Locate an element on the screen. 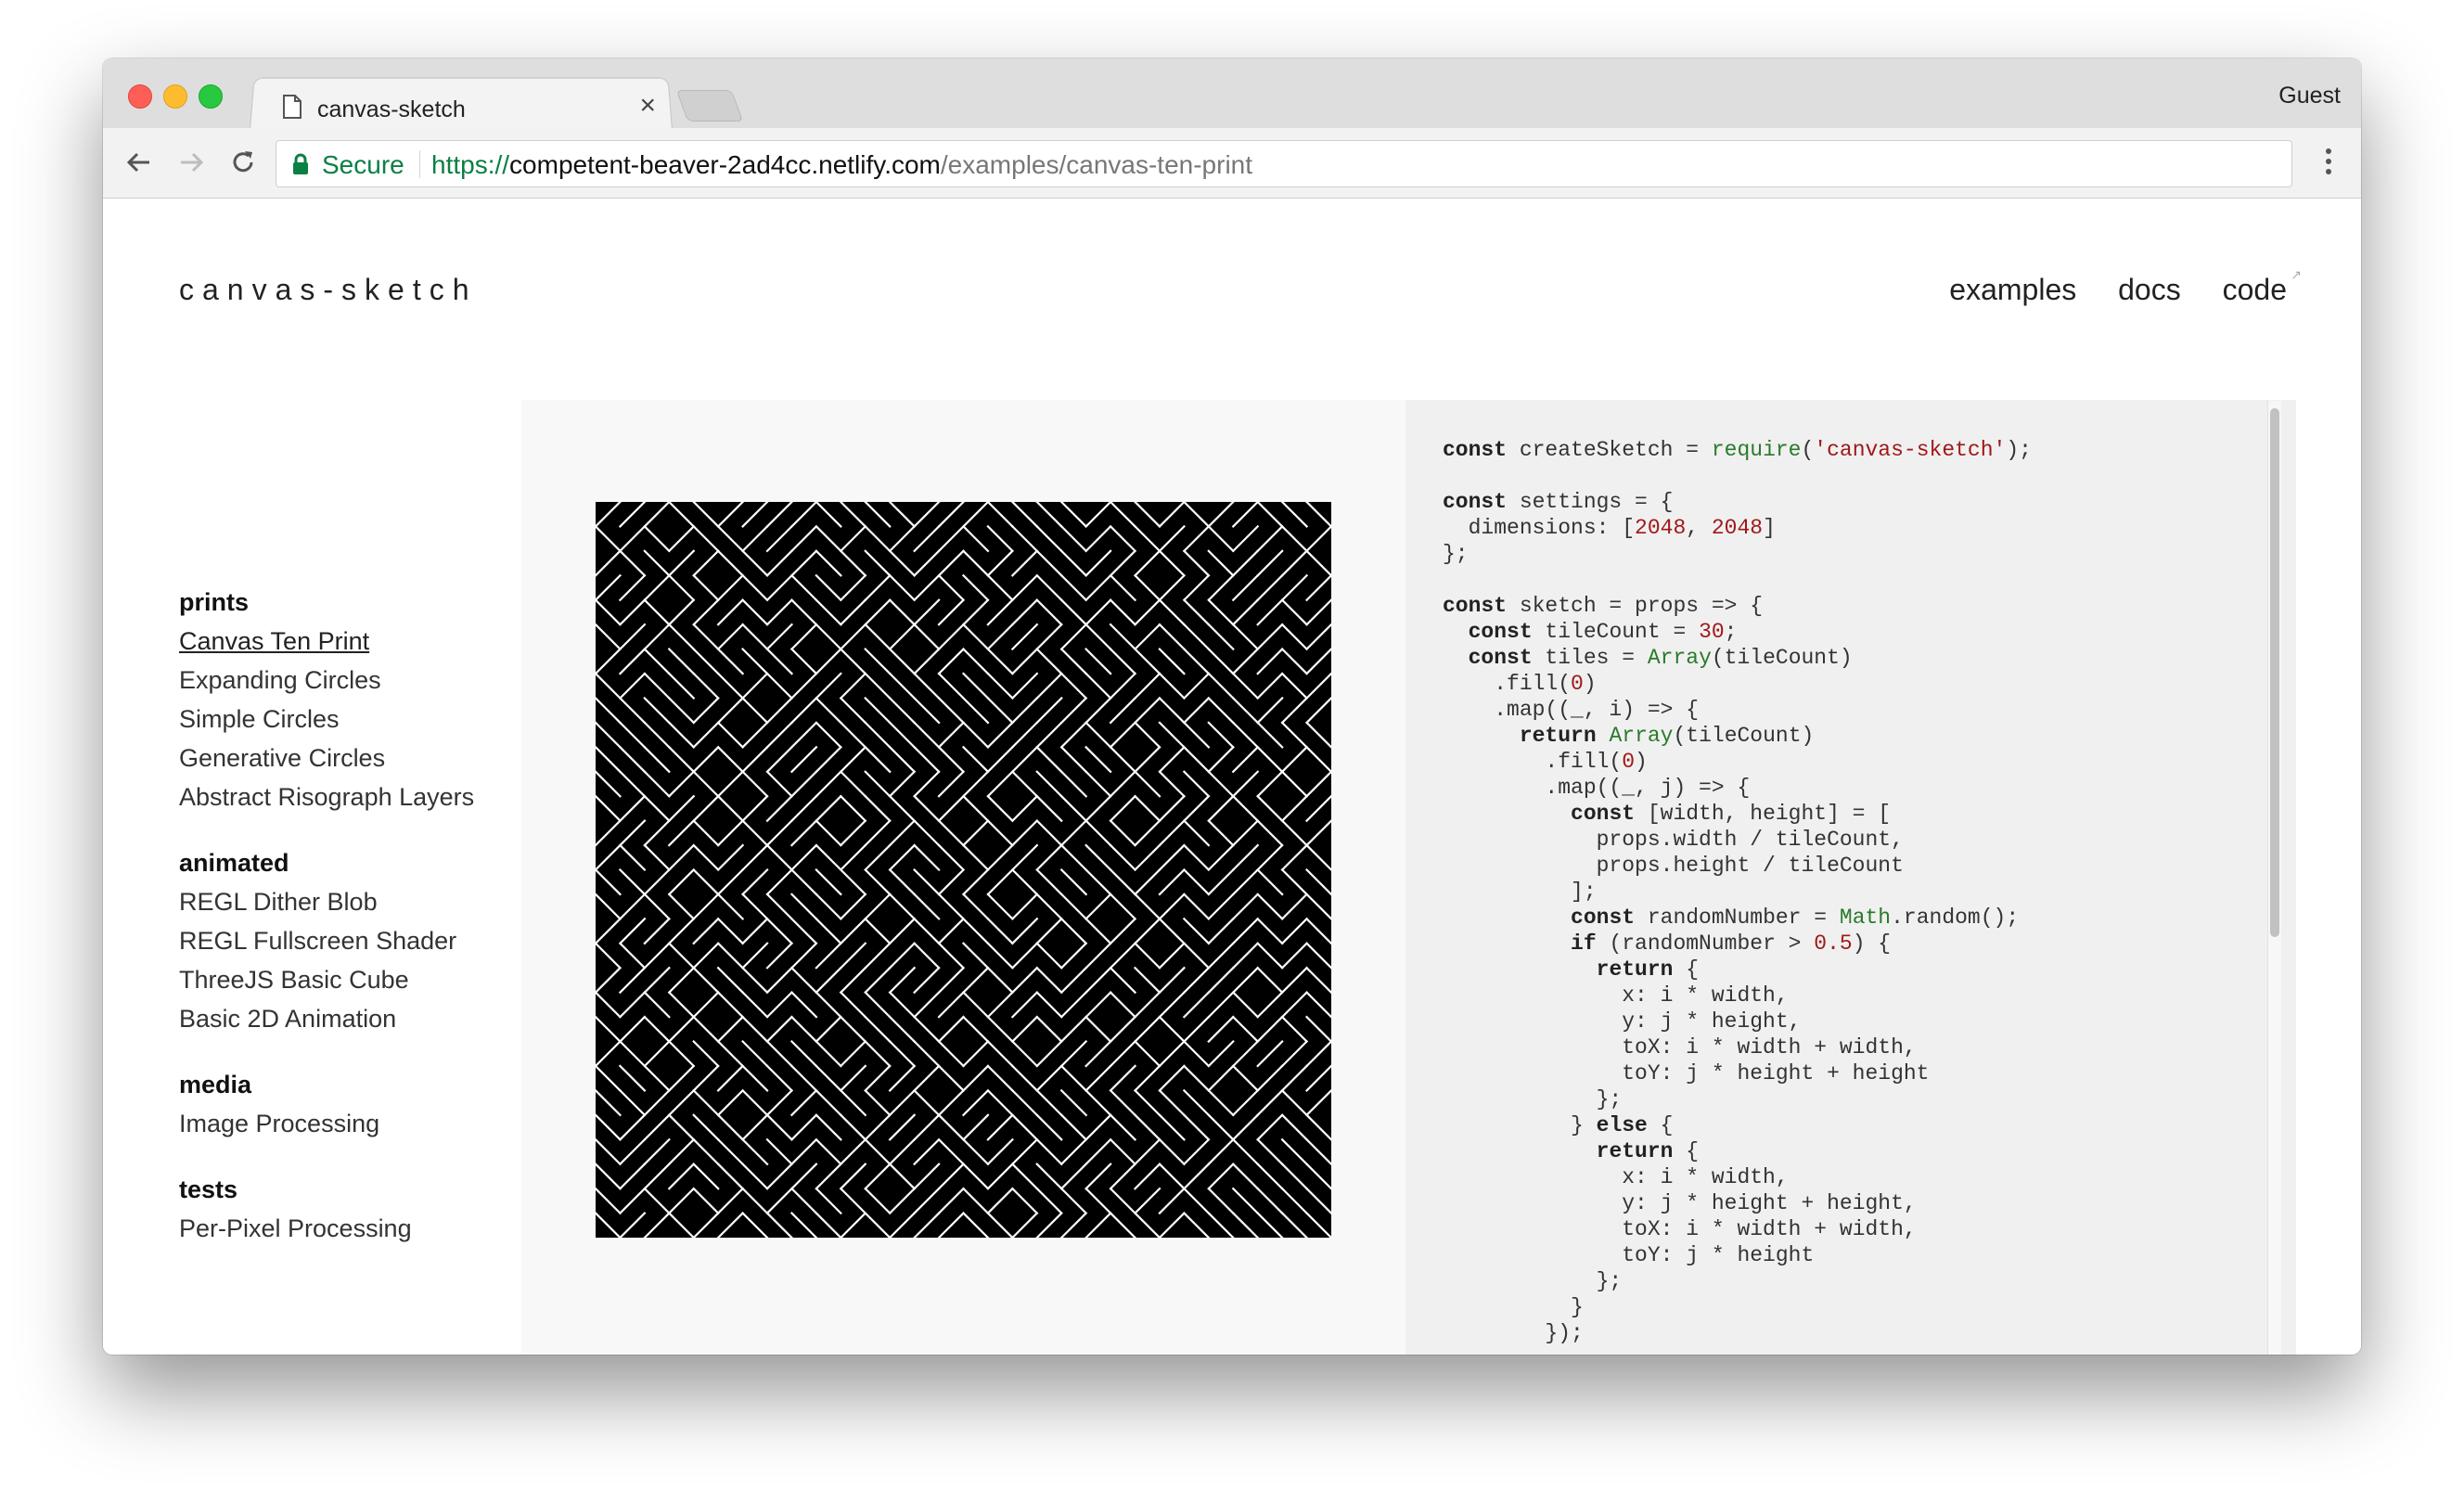 This screenshot has width=2464, height=1503. sidebar-item: Generative Circles is located at coordinates (336, 758).